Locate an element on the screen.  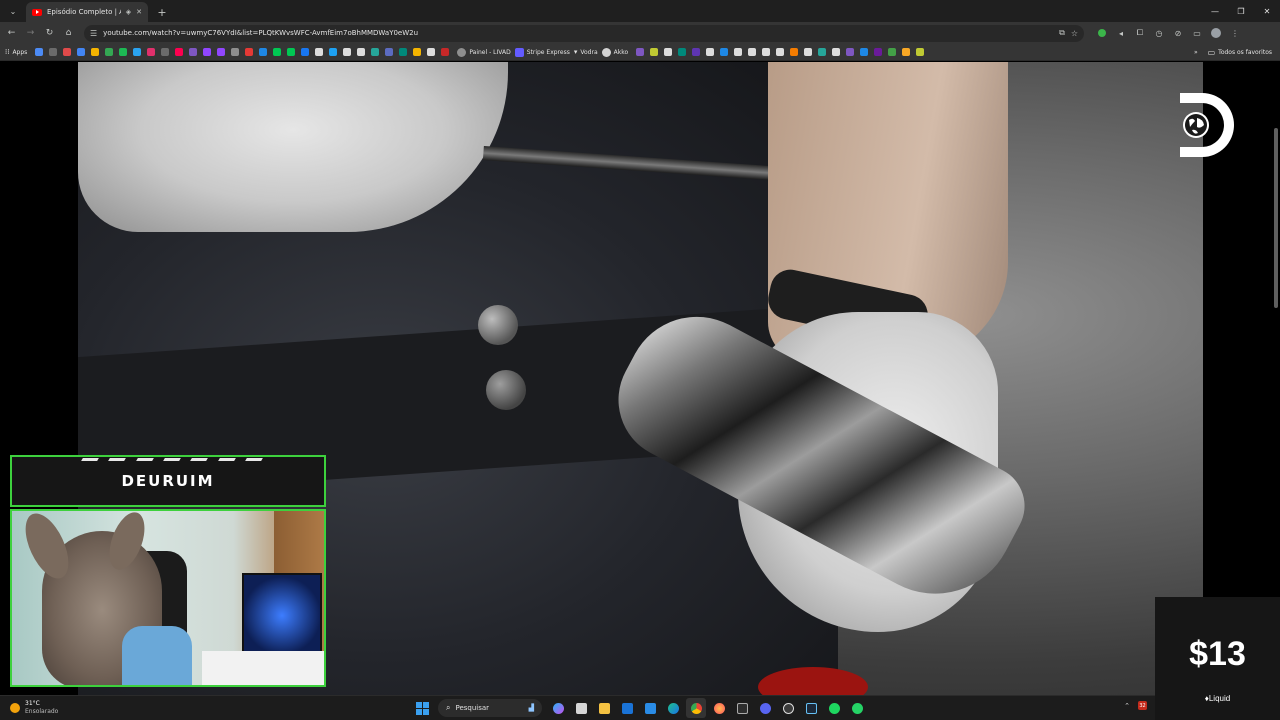
site-info-icon: ☰ is located at coordinates (93, 33).